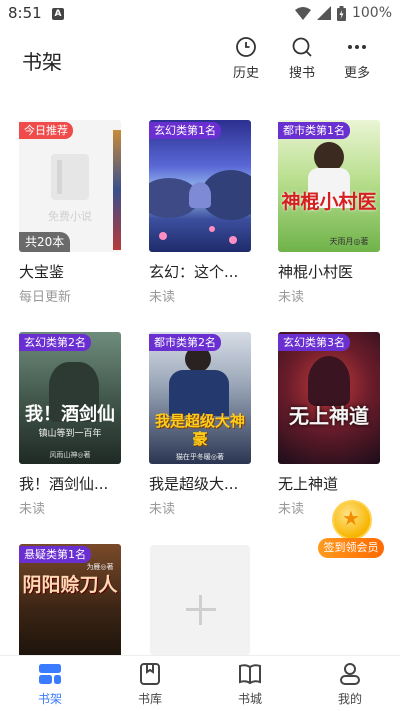 The height and width of the screenshot is (711, 400). Describe the element at coordinates (323, 13) in the screenshot. I see `signal-icon` at that location.